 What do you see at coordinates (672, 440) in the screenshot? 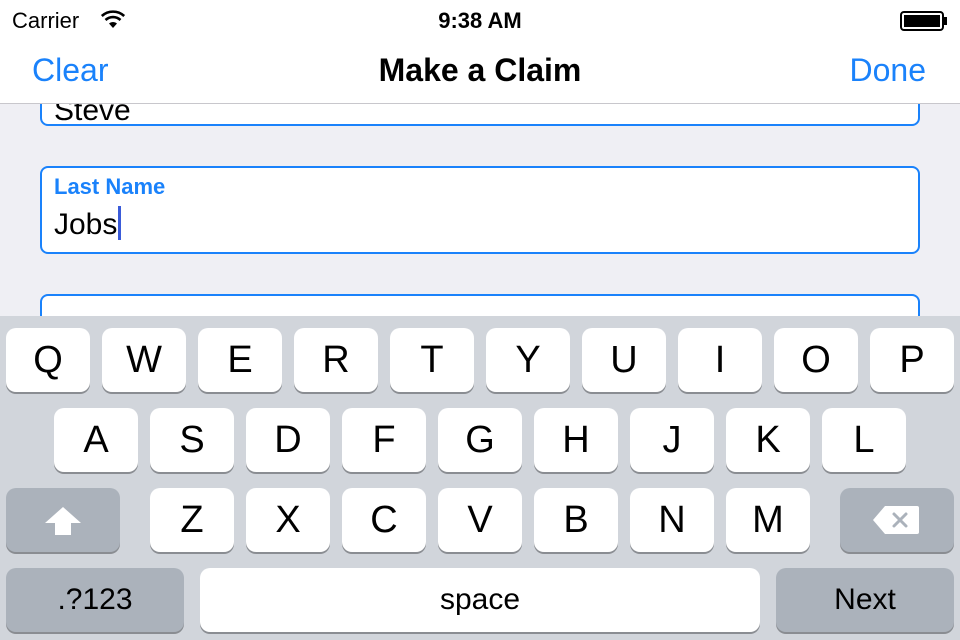
I see `key-j: J` at bounding box center [672, 440].